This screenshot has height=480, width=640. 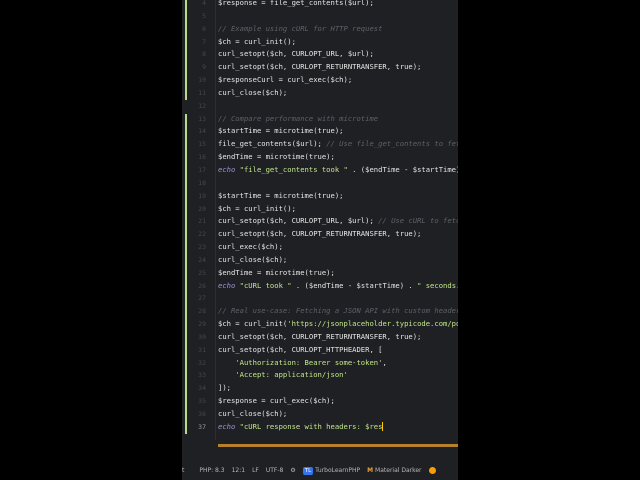 What do you see at coordinates (320, 260) in the screenshot?
I see `code-line: 24 curl_close($ch);` at bounding box center [320, 260].